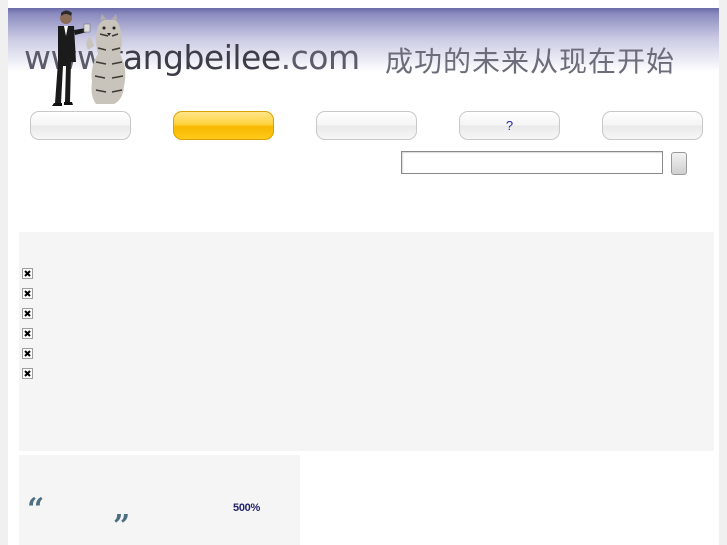  I want to click on nav-button-4: ?, so click(509, 125).